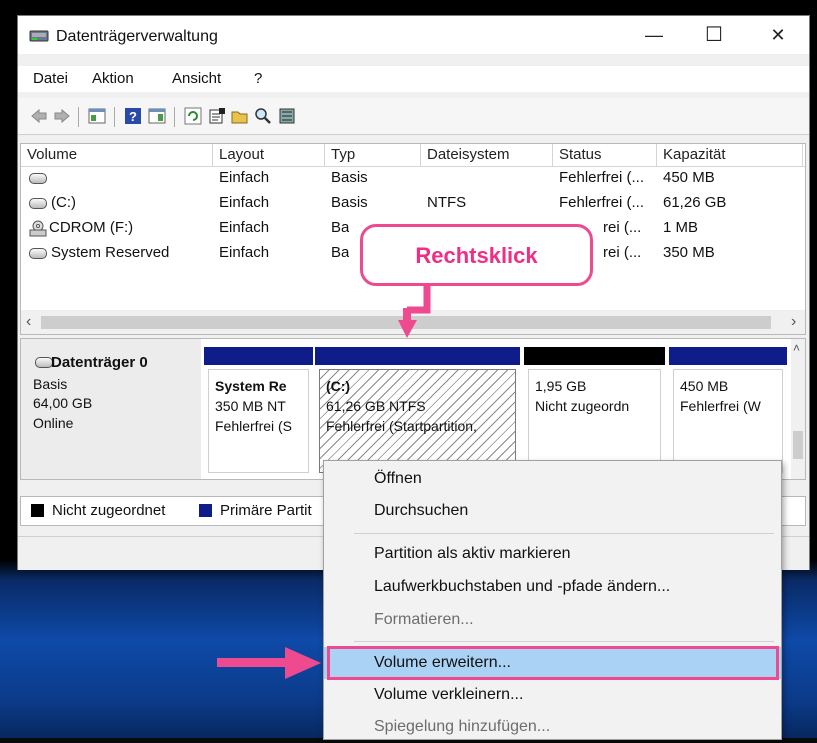 The height and width of the screenshot is (743, 817). I want to click on callout-label: Rechtsklick, so click(476, 255).